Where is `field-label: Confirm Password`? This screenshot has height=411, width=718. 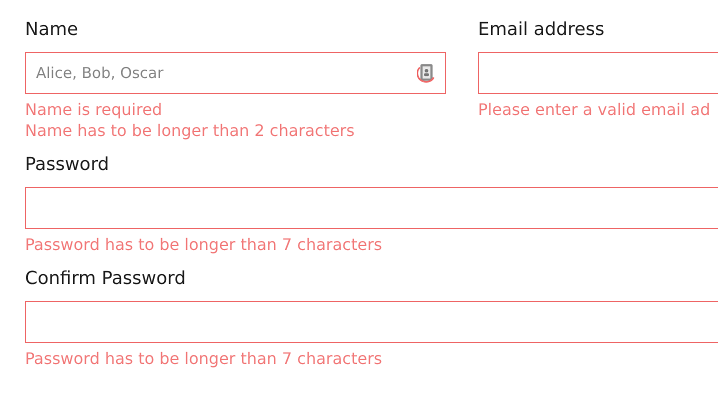 field-label: Confirm Password is located at coordinates (105, 279).